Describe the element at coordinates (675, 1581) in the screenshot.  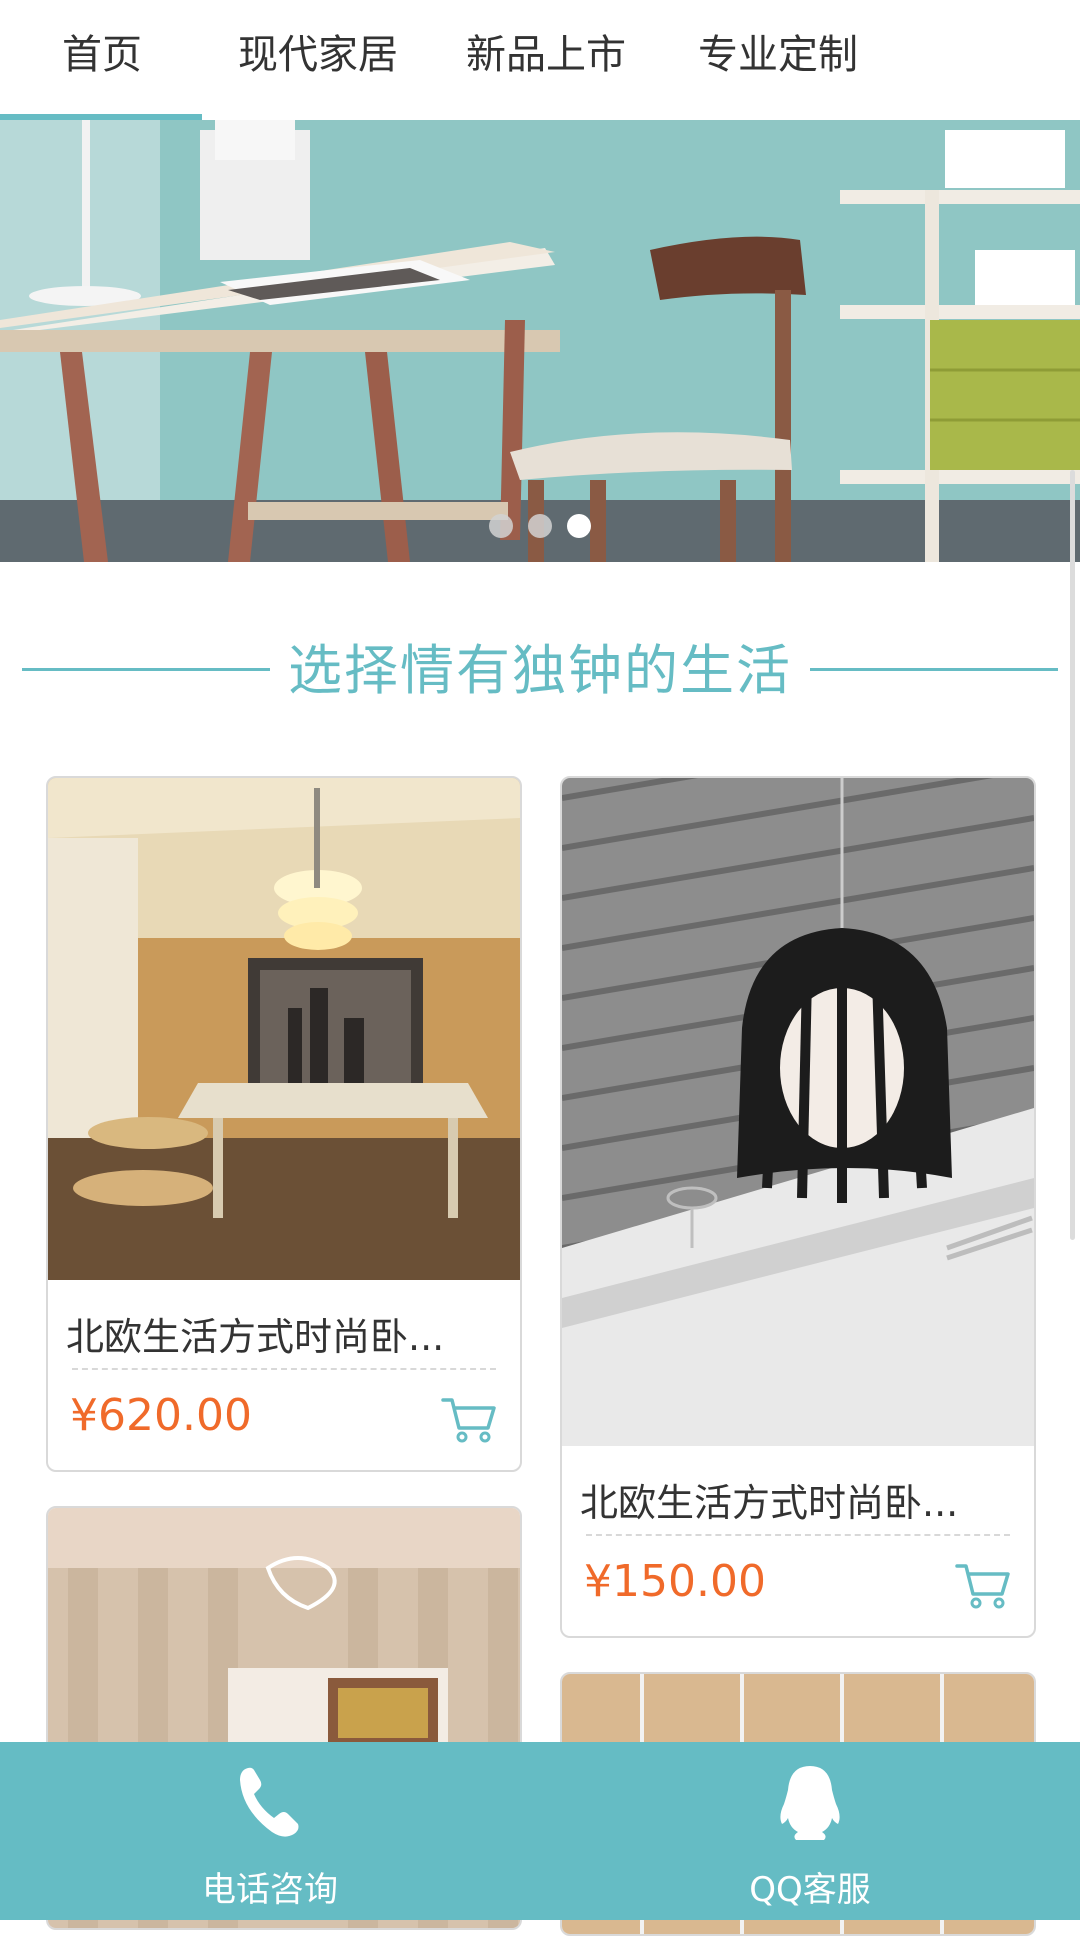
I see `product-price: ¥150.00` at that location.